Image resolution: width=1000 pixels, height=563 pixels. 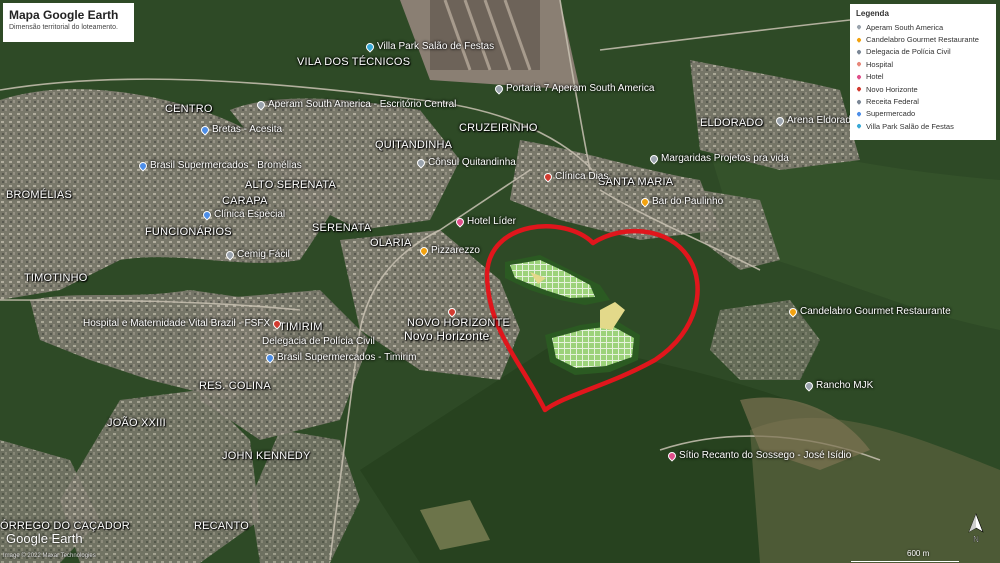 I want to click on label-serenata: SERENATA, so click(x=342, y=228).